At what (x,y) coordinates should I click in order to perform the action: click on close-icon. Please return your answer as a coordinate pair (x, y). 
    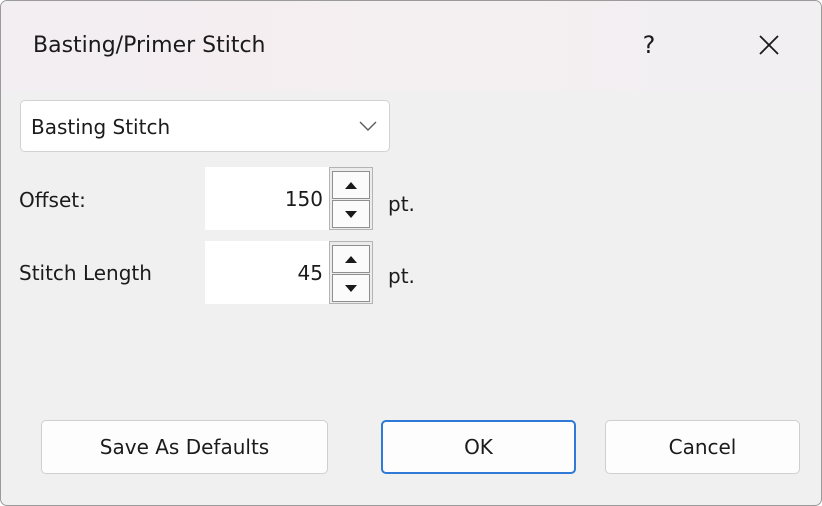
    Looking at the image, I should click on (769, 45).